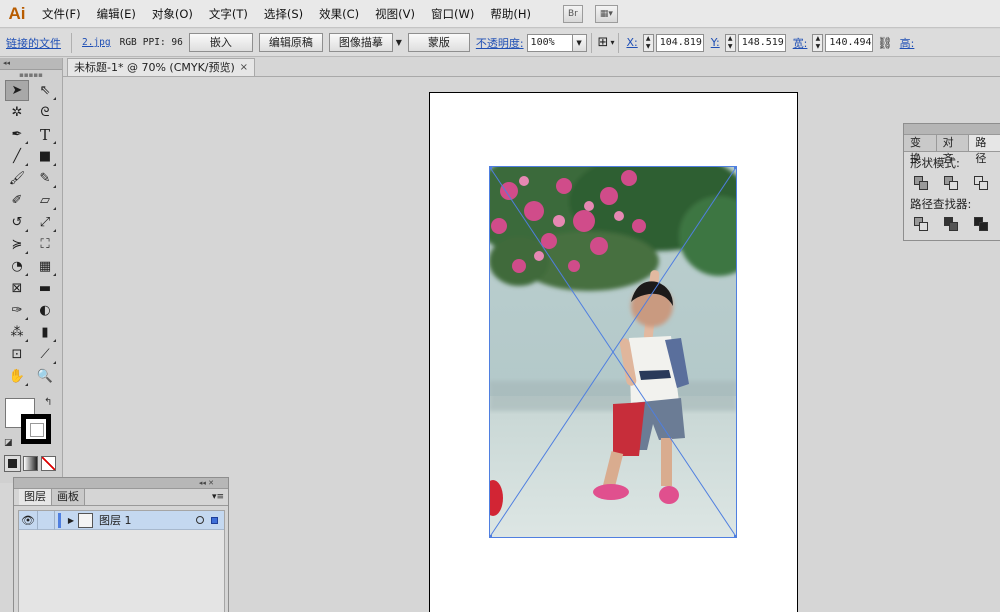  Describe the element at coordinates (730, 42) in the screenshot. I see `y-stepper: ▲ ▼` at that location.